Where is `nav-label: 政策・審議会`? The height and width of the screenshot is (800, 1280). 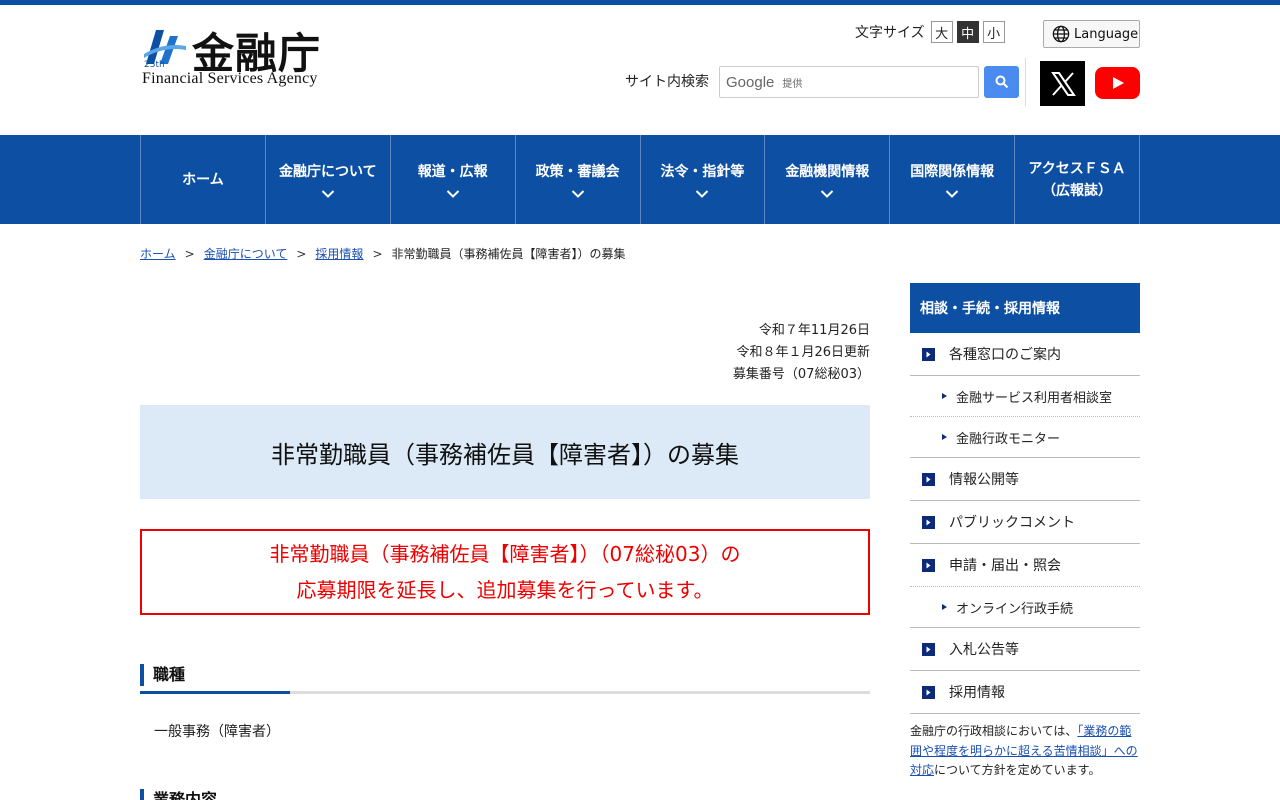
nav-label: 政策・審議会 is located at coordinates (577, 171).